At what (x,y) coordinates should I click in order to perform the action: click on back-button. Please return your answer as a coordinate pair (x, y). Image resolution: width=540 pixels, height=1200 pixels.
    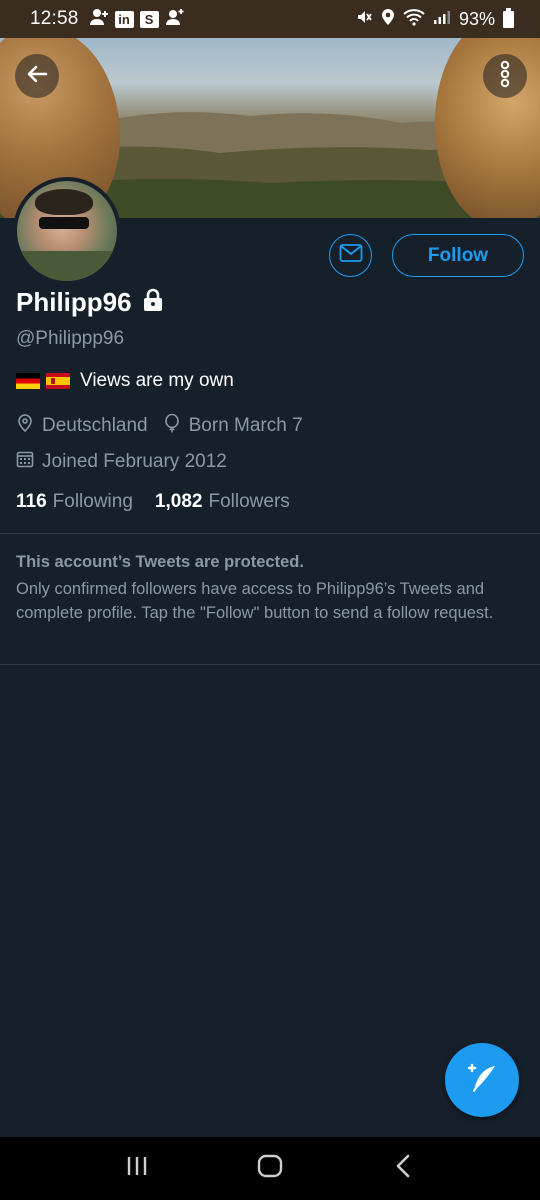
    Looking at the image, I should click on (37, 76).